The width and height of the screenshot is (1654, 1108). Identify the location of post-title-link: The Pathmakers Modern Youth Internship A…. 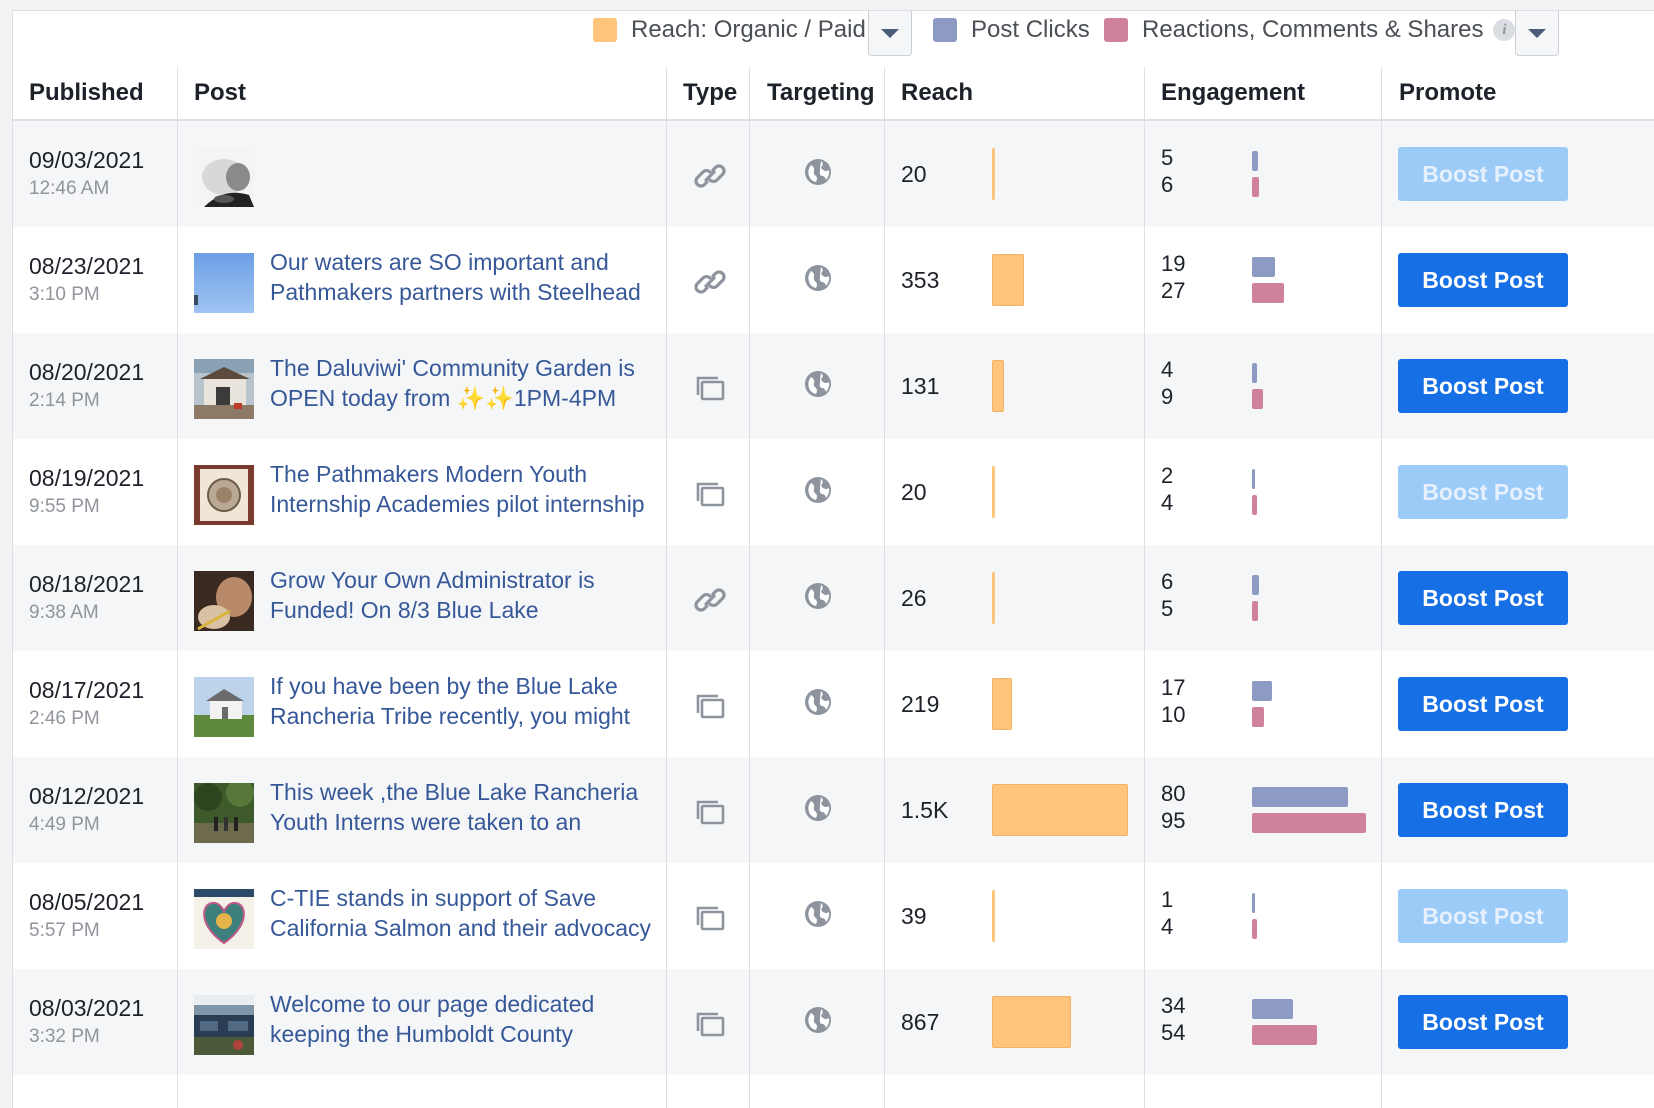
(465, 489).